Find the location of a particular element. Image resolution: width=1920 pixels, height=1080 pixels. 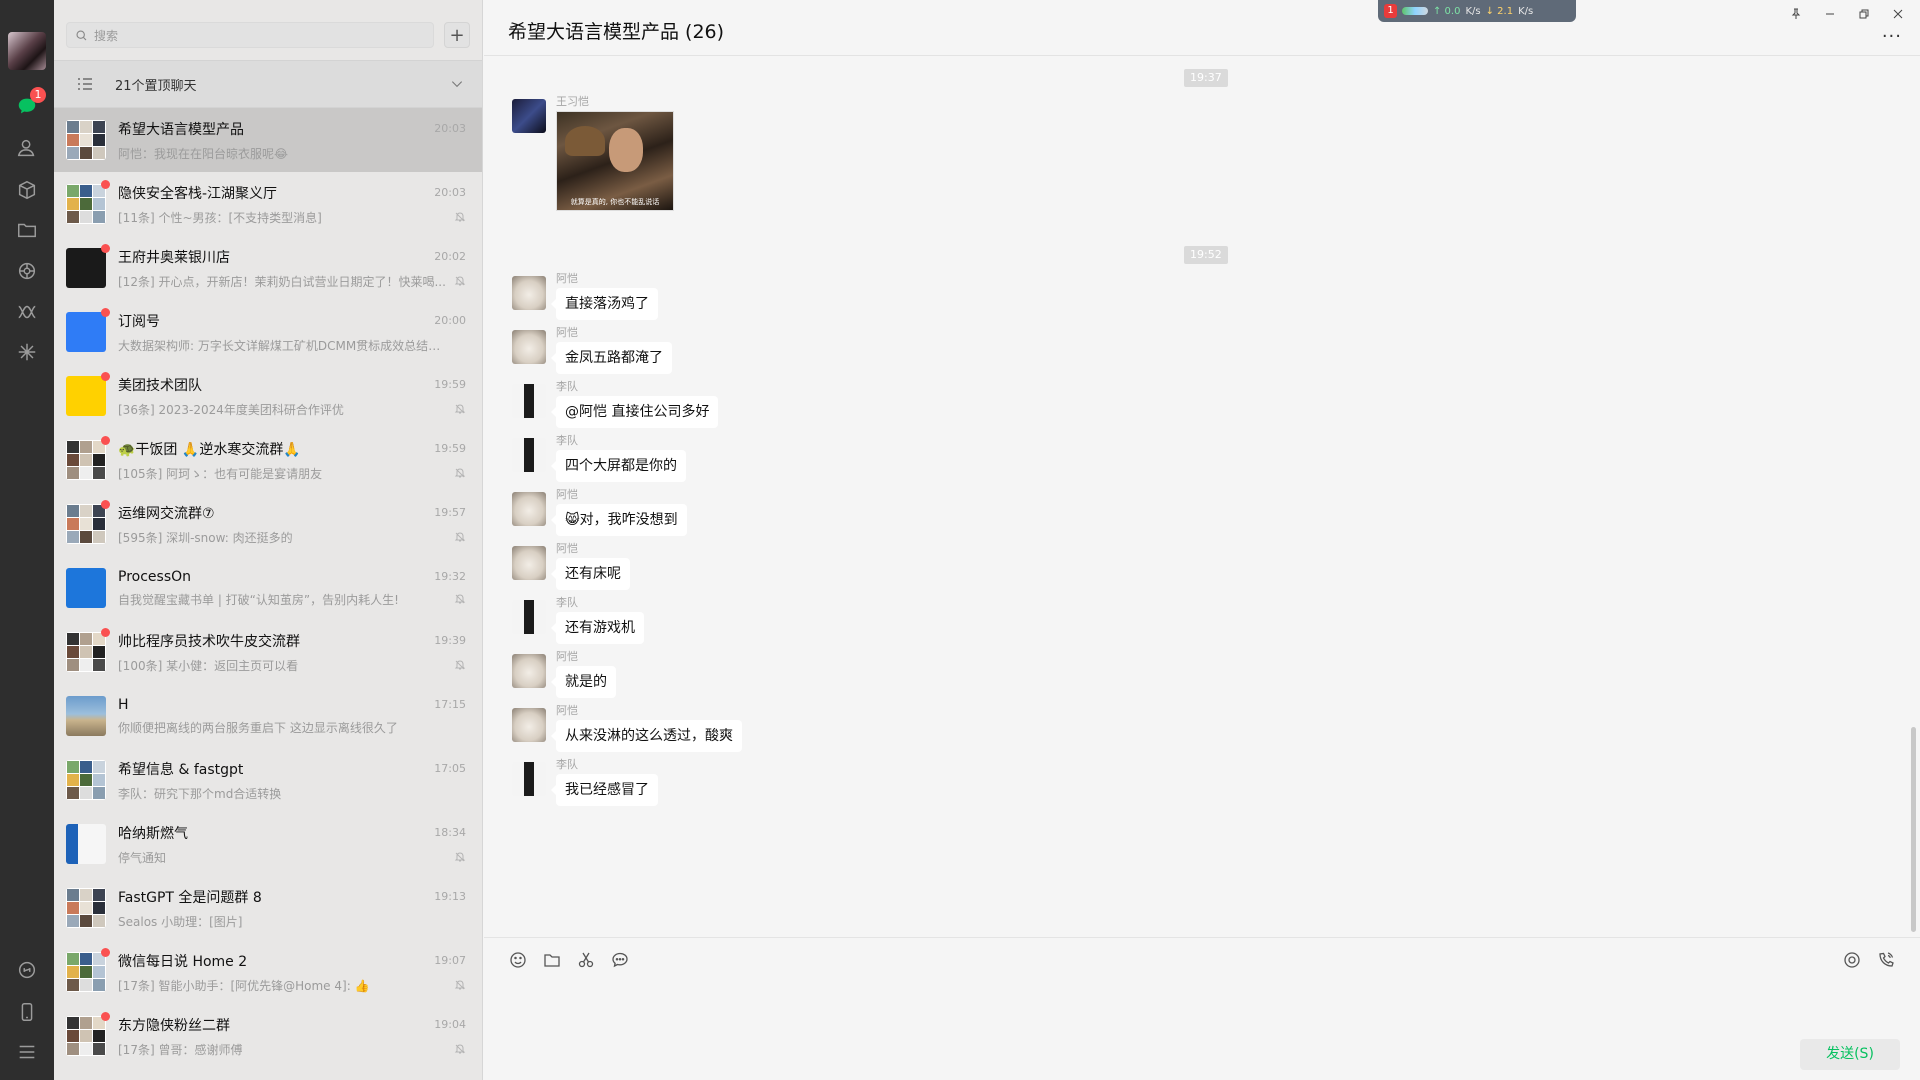

screenshot-icon is located at coordinates (586, 960).